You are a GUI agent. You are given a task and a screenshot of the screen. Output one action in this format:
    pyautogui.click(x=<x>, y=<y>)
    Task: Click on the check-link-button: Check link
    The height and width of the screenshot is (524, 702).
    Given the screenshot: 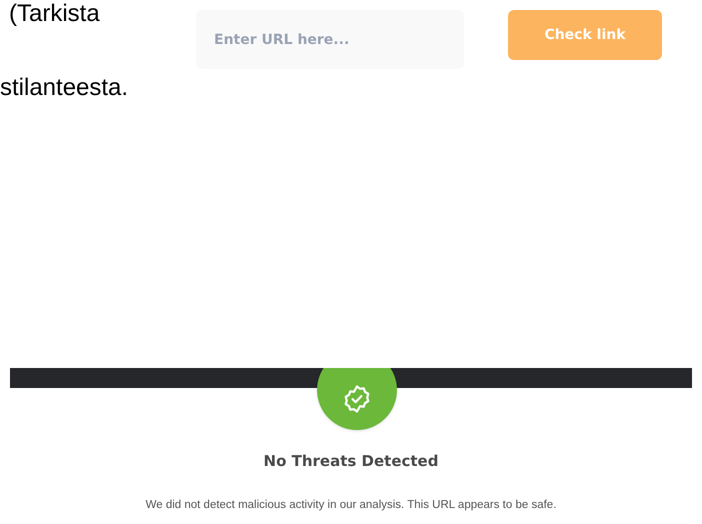 What is the action you would take?
    pyautogui.click(x=585, y=35)
    